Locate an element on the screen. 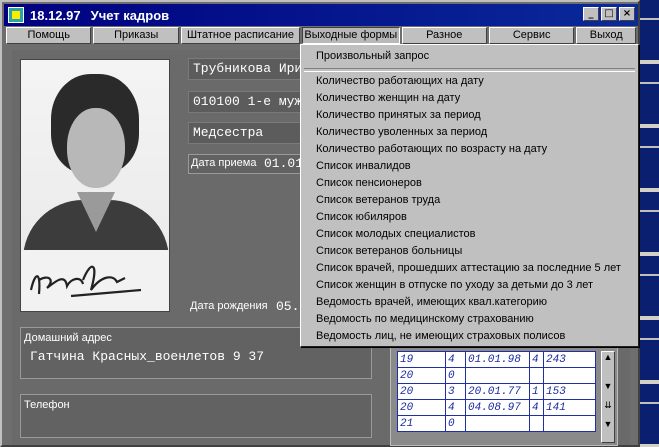 The width and height of the screenshot is (659, 447). scroll-down-icon: ▼ is located at coordinates (608, 386).